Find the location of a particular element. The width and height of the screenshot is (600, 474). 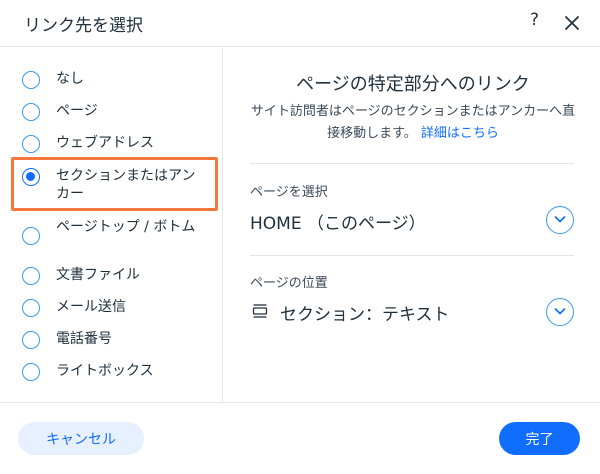

done-button: 完了 is located at coordinates (539, 438).